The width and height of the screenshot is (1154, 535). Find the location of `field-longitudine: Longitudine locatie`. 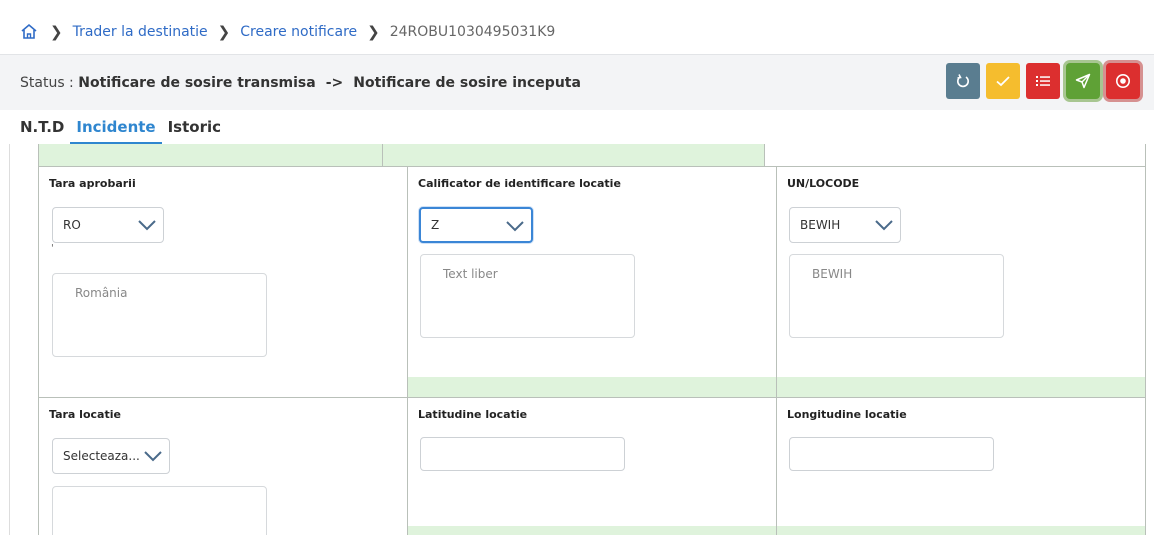

field-longitudine: Longitudine locatie is located at coordinates (961, 466).